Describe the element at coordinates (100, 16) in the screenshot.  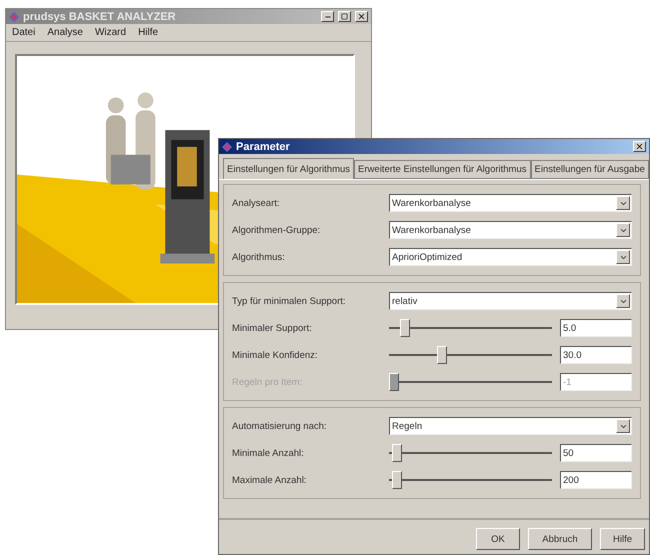
I see `window-title: prudsys BASKET ANALYZER` at that location.